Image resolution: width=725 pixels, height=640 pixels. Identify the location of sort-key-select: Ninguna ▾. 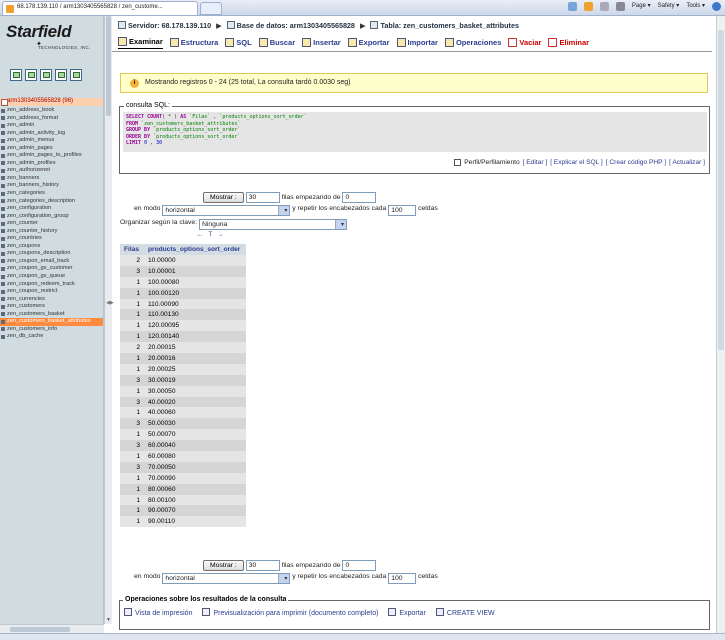
(272, 224).